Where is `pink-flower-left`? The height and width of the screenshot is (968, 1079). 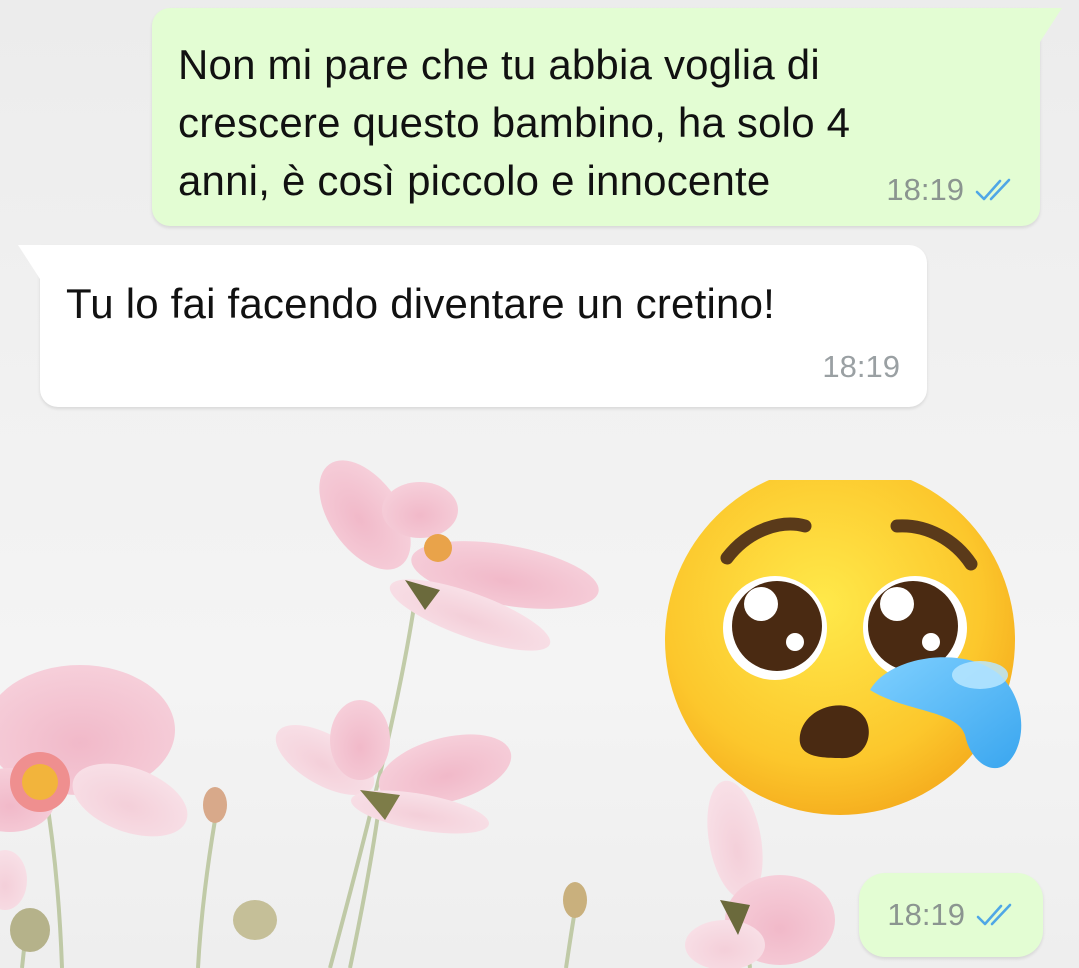
pink-flower-left is located at coordinates (94, 751).